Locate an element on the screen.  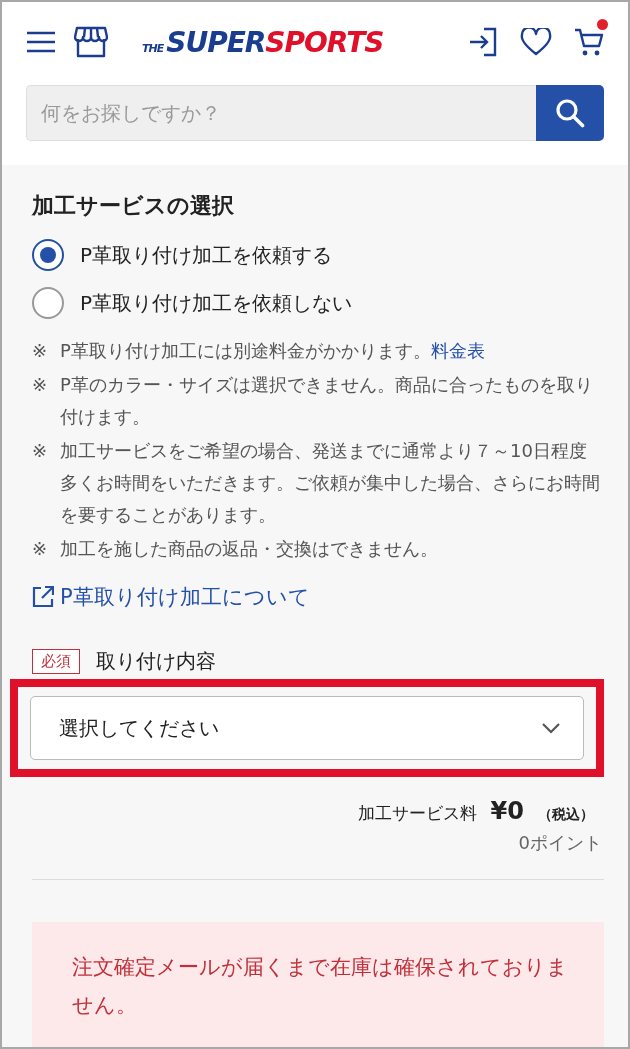
required-badge: 必須 is located at coordinates (56, 661).